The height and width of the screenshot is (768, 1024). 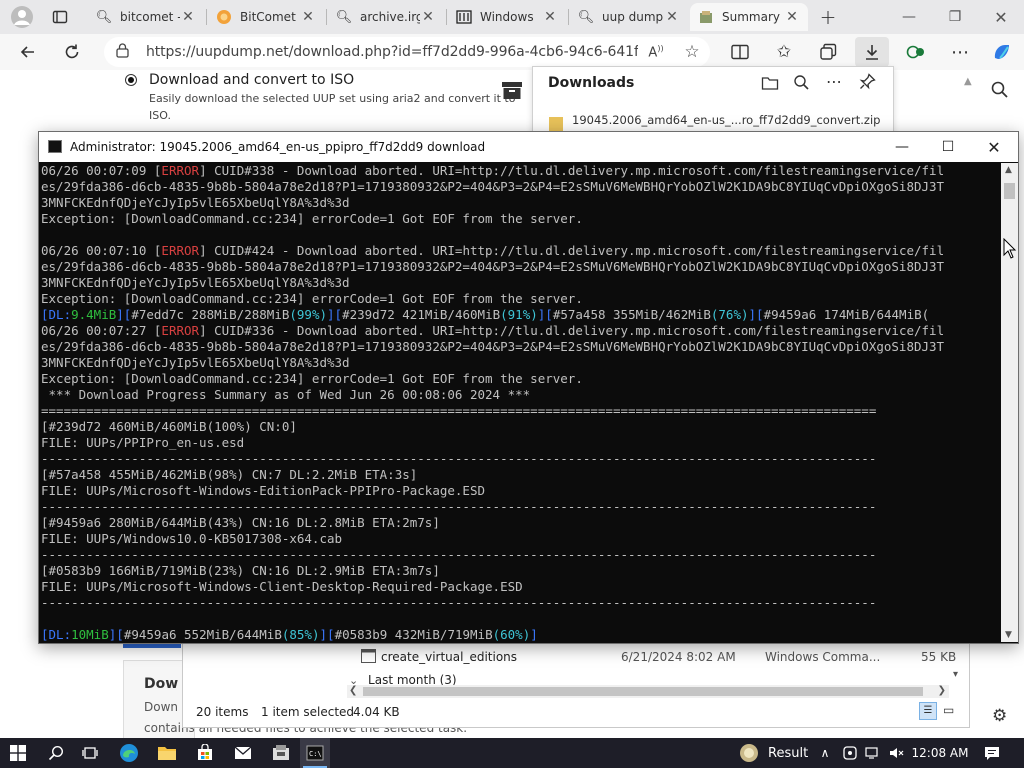 I want to click on mouse-cursor-icon, so click(x=1010, y=250).